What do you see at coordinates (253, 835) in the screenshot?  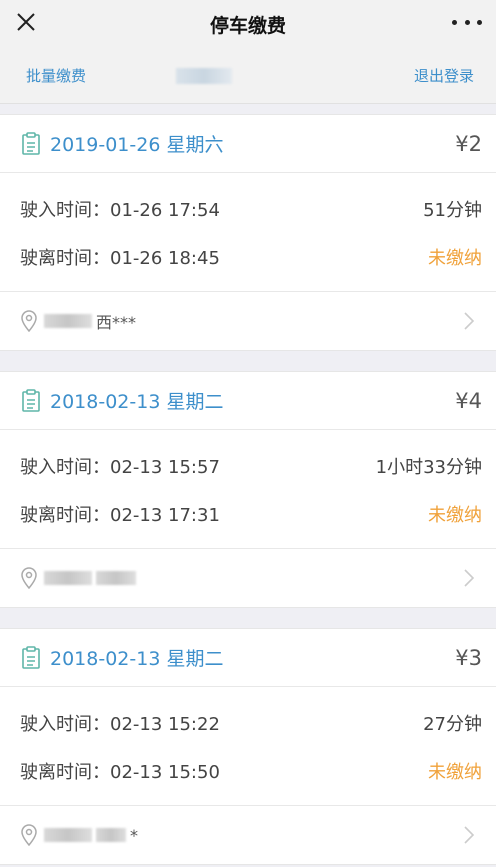 I see `address: *` at bounding box center [253, 835].